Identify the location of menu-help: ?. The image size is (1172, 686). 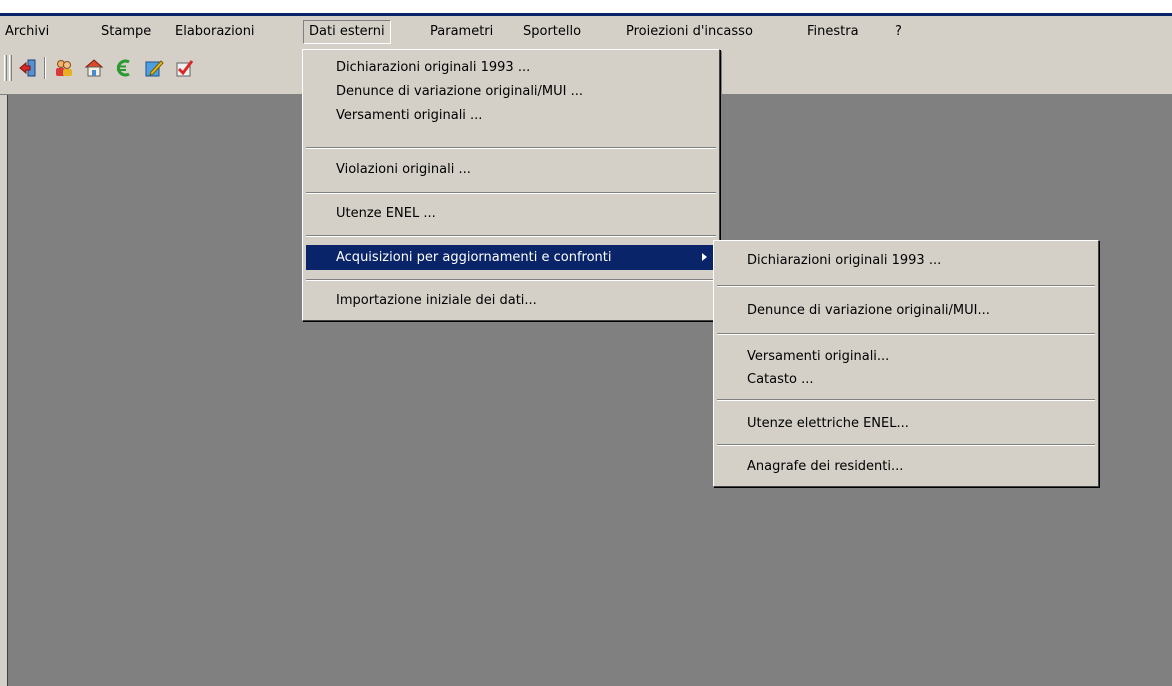
(898, 32).